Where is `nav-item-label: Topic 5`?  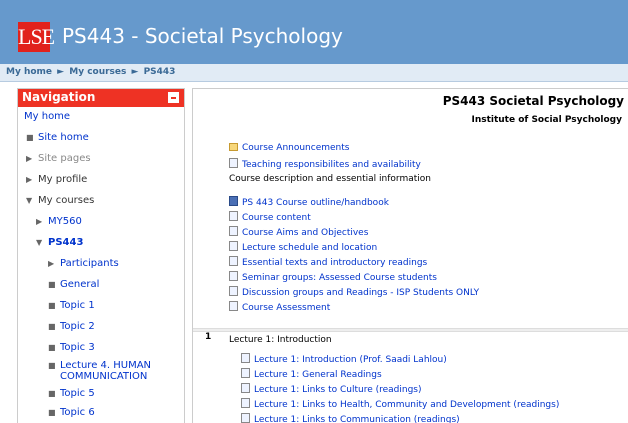 nav-item-label: Topic 5 is located at coordinates (77, 393).